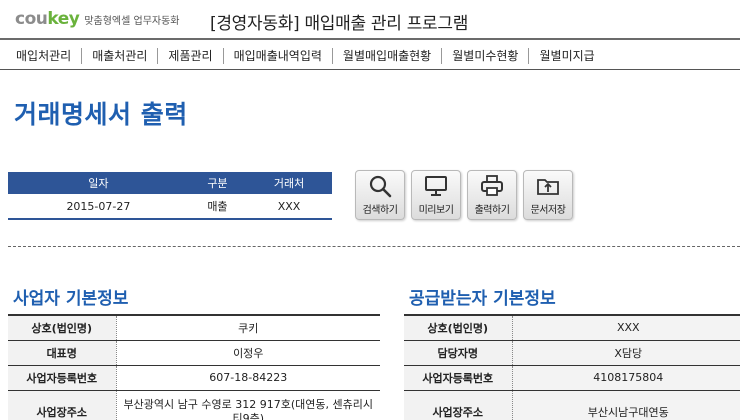 The height and width of the screenshot is (420, 740). What do you see at coordinates (388, 55) in the screenshot?
I see `menu-item-monthly-purchase-sales: 월별매입매출현황` at bounding box center [388, 55].